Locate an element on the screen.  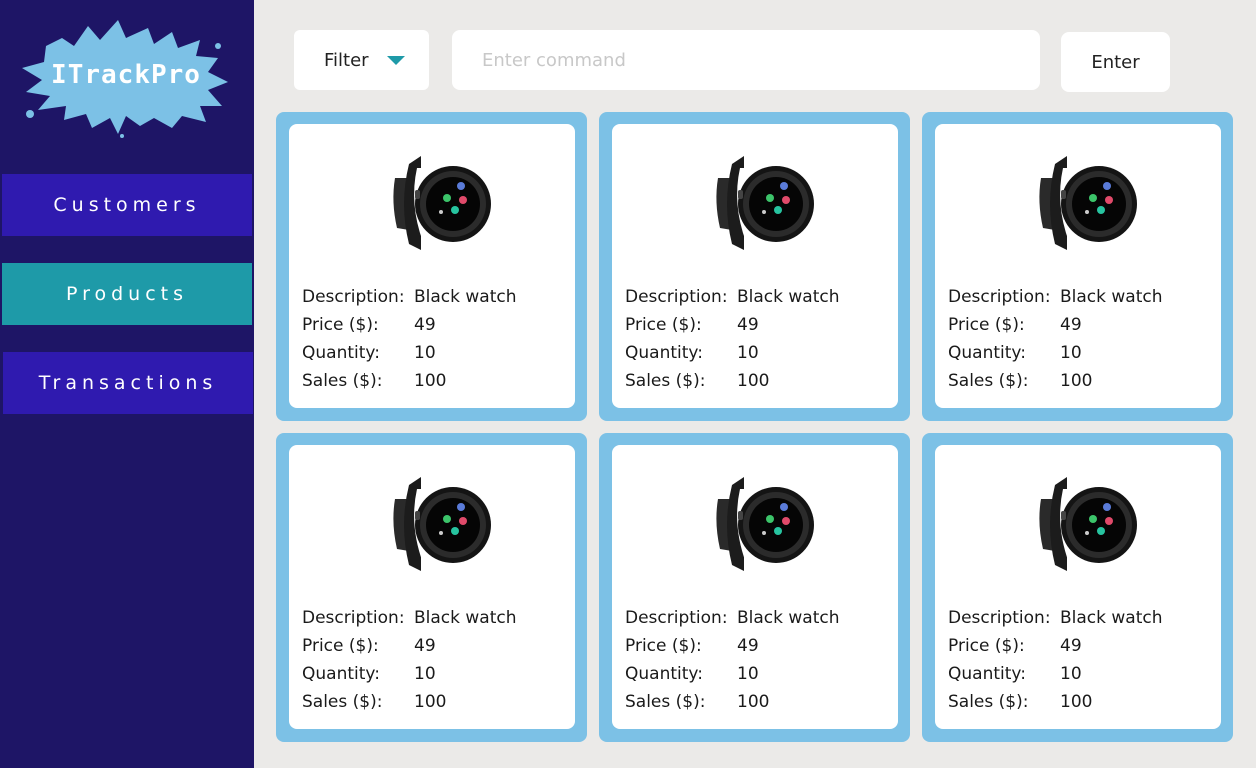
logo-text: ITrackPro is located at coordinates (126, 75).